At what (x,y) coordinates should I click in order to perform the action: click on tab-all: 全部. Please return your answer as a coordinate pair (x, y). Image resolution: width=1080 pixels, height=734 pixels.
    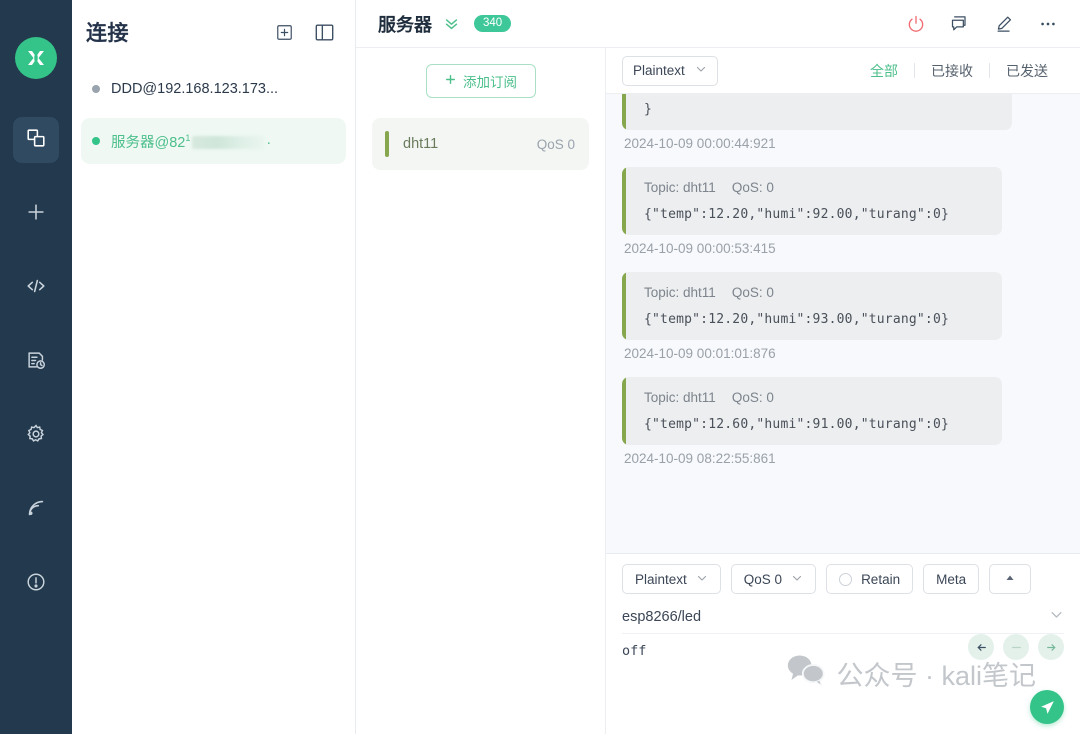
    Looking at the image, I should click on (884, 71).